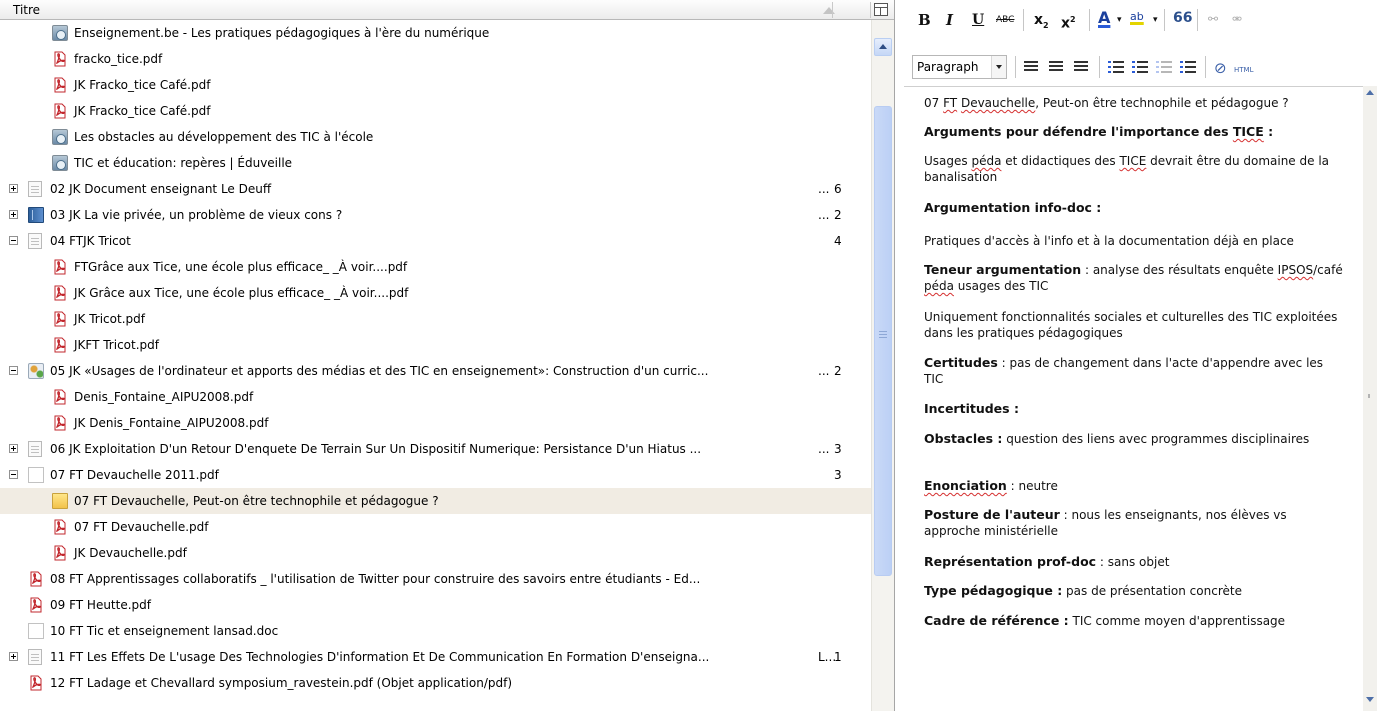  I want to click on toolbar-separator, so click(1089, 20).